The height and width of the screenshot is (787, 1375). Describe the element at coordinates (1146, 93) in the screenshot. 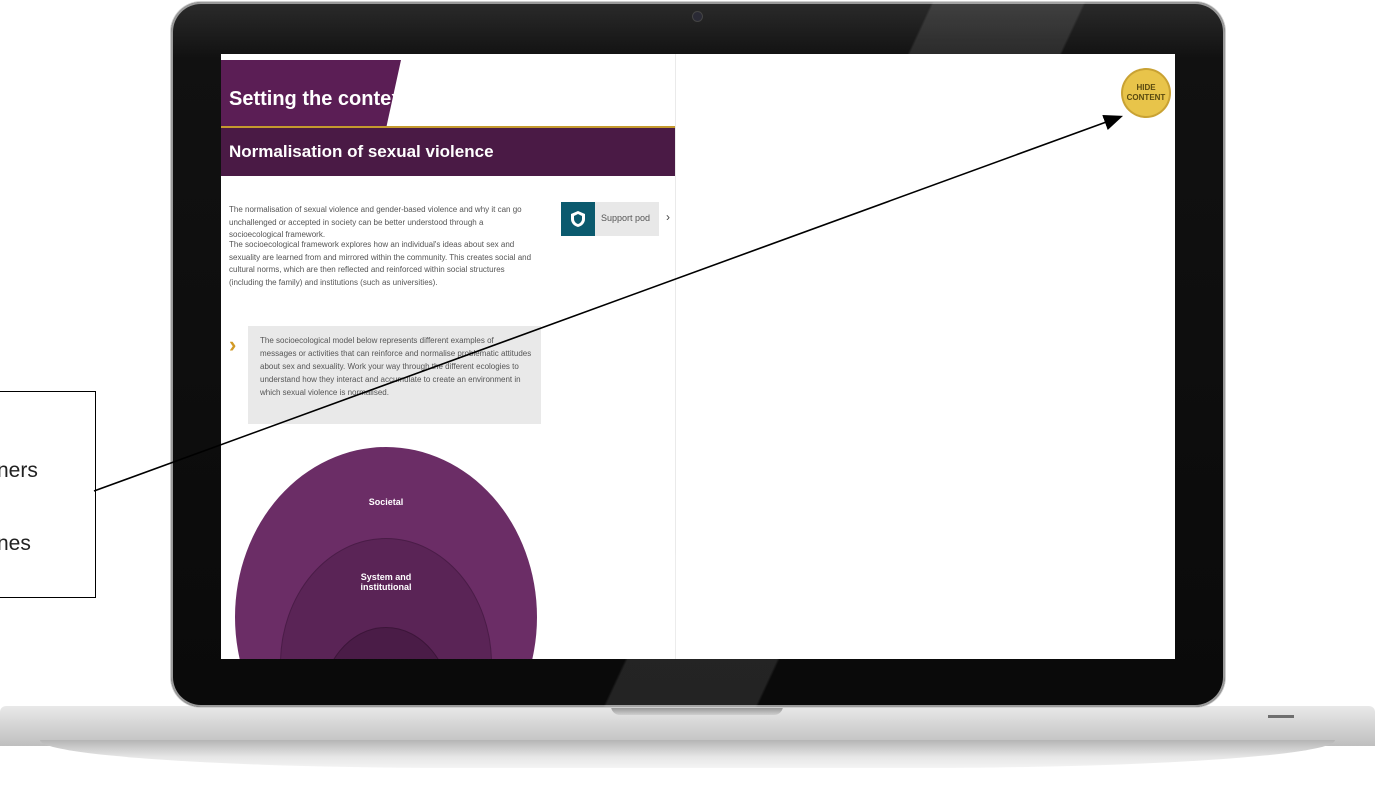

I see `hide-content-button: HIDE CONTENT` at that location.